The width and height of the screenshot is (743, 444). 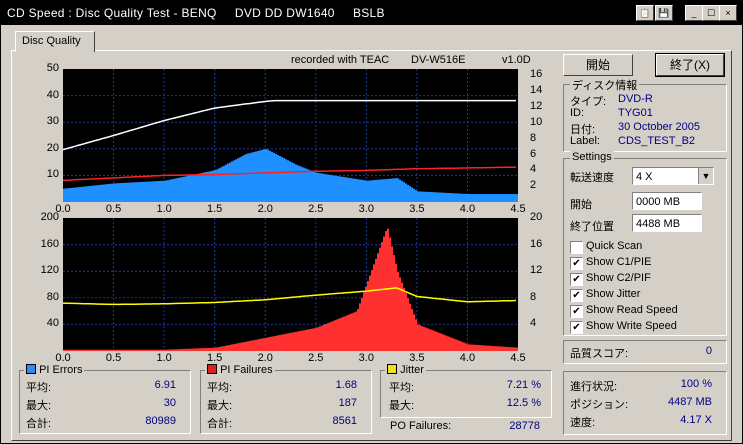 What do you see at coordinates (290, 296) in the screenshot?
I see `jitter-line` at bounding box center [290, 296].